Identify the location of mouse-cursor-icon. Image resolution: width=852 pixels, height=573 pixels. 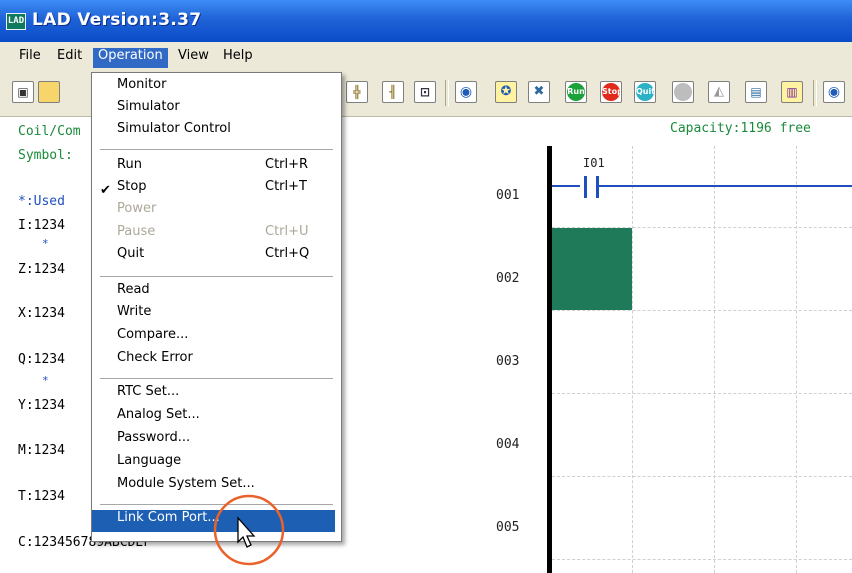
(246, 532).